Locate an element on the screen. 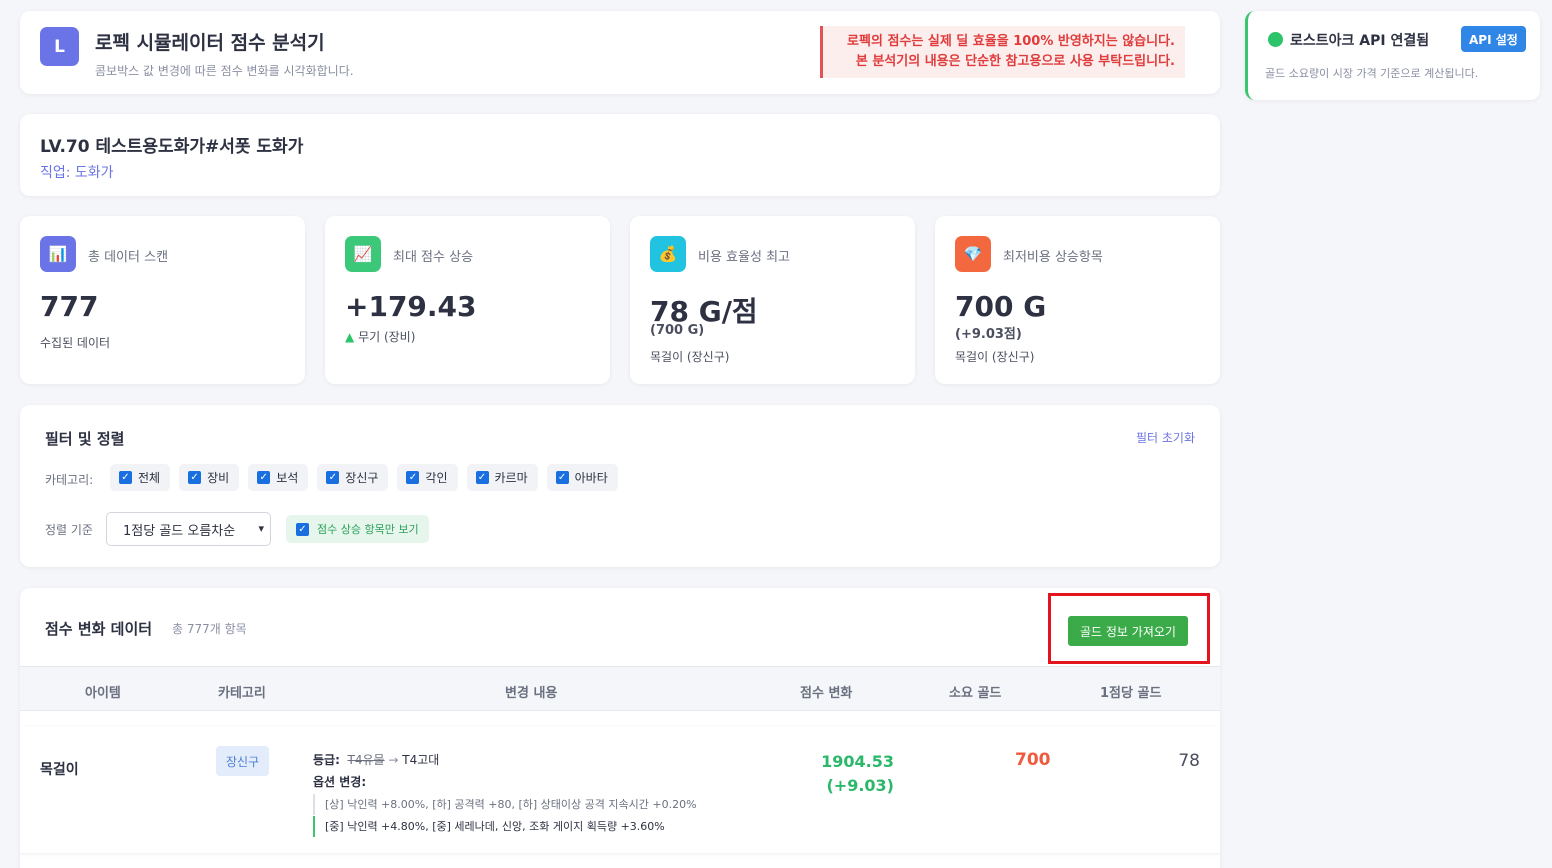 Image resolution: width=1552 pixels, height=868 pixels. status-dot-icon is located at coordinates (1275, 39).